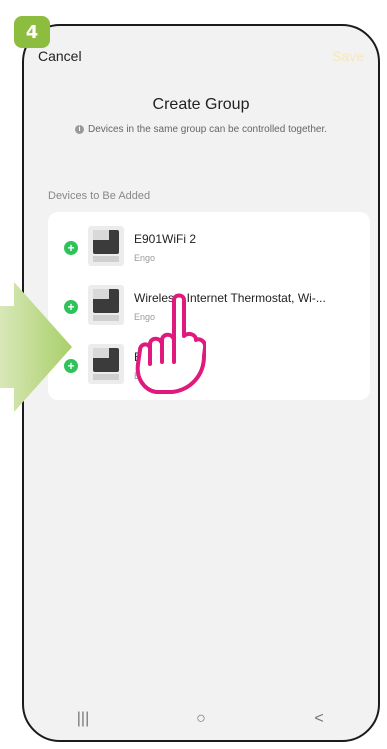 This screenshot has width=387, height=749. What do you see at coordinates (209, 367) in the screenshot?
I see `device-row: + E En` at bounding box center [209, 367].